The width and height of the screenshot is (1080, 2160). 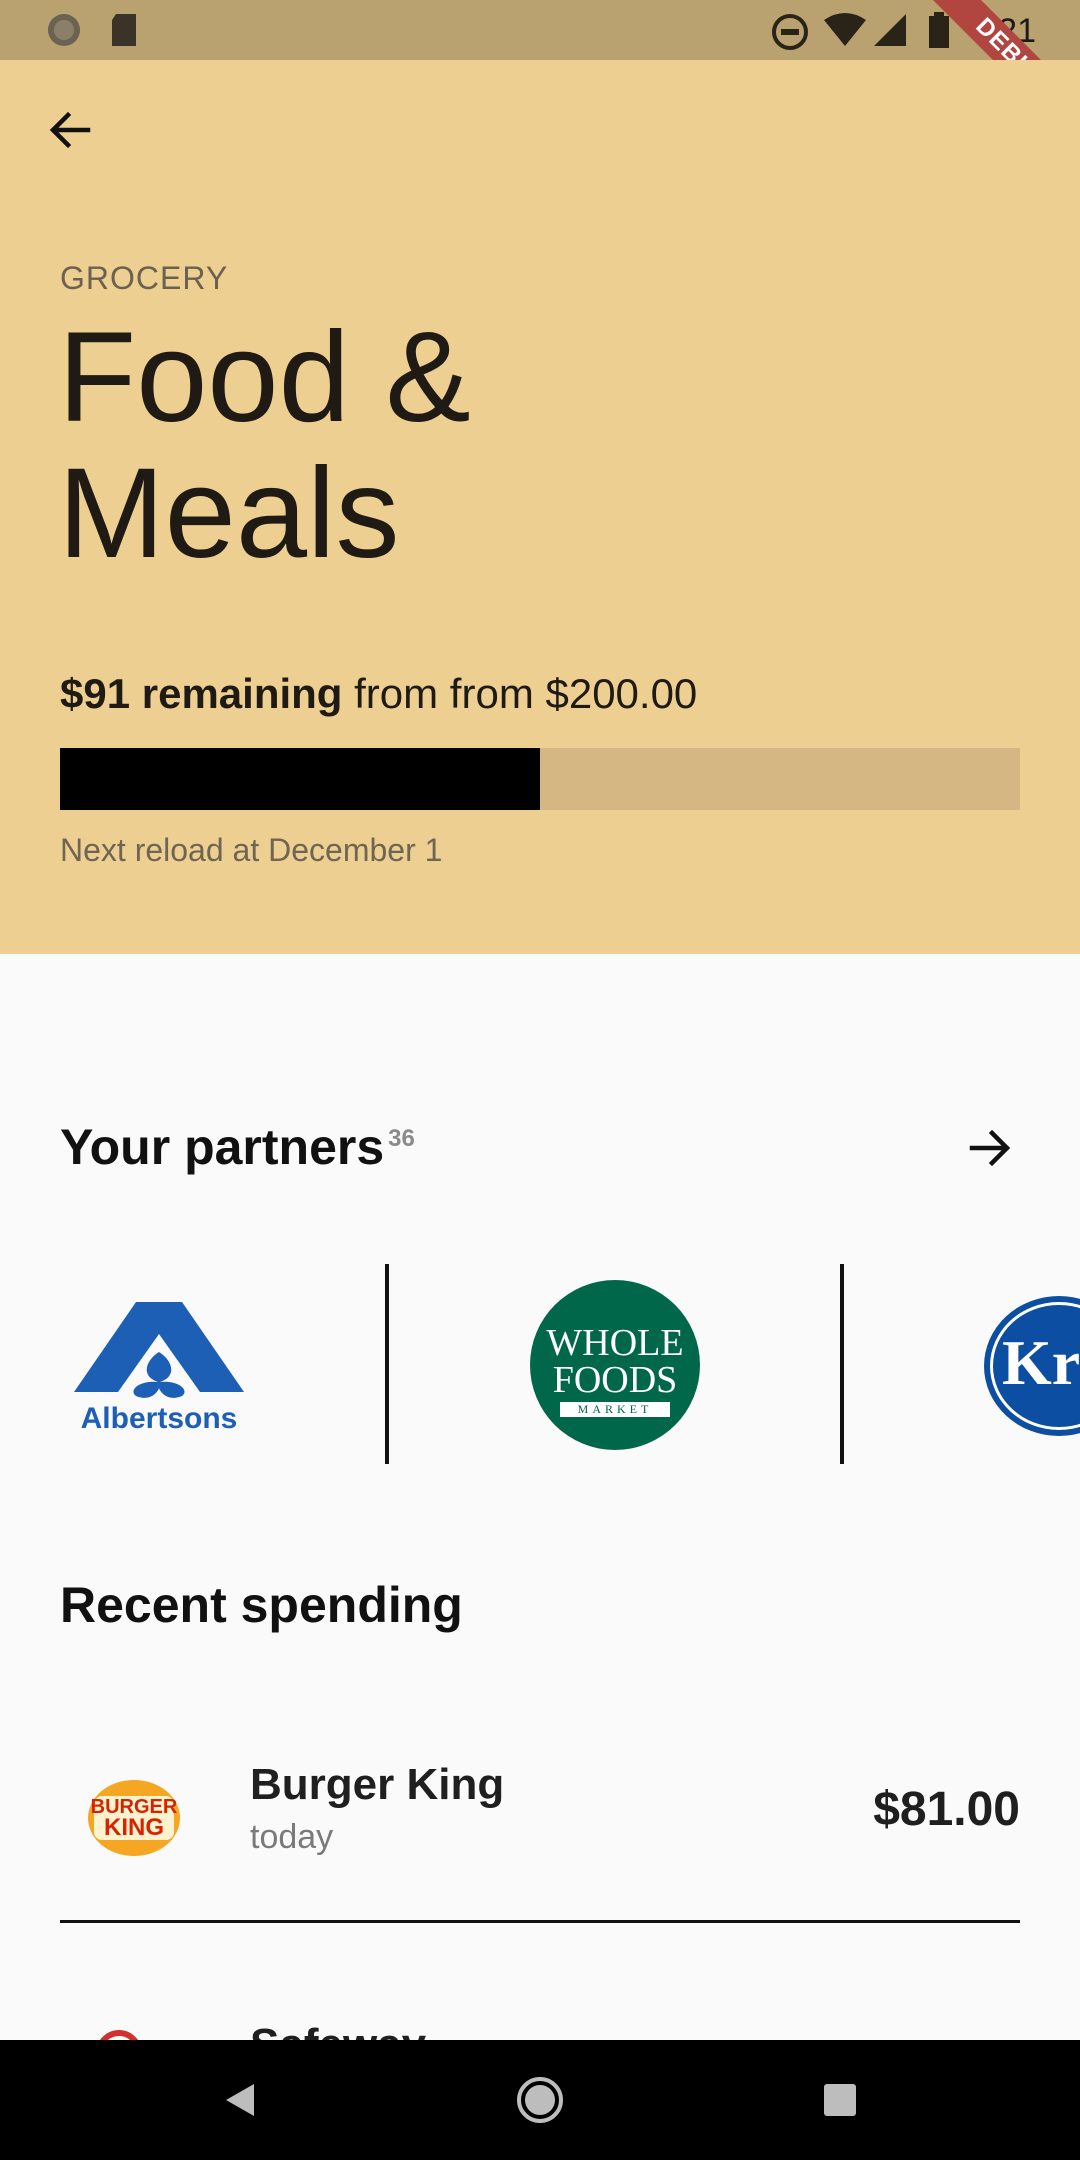 I want to click on title-line-2: Meals, so click(x=229, y=513).